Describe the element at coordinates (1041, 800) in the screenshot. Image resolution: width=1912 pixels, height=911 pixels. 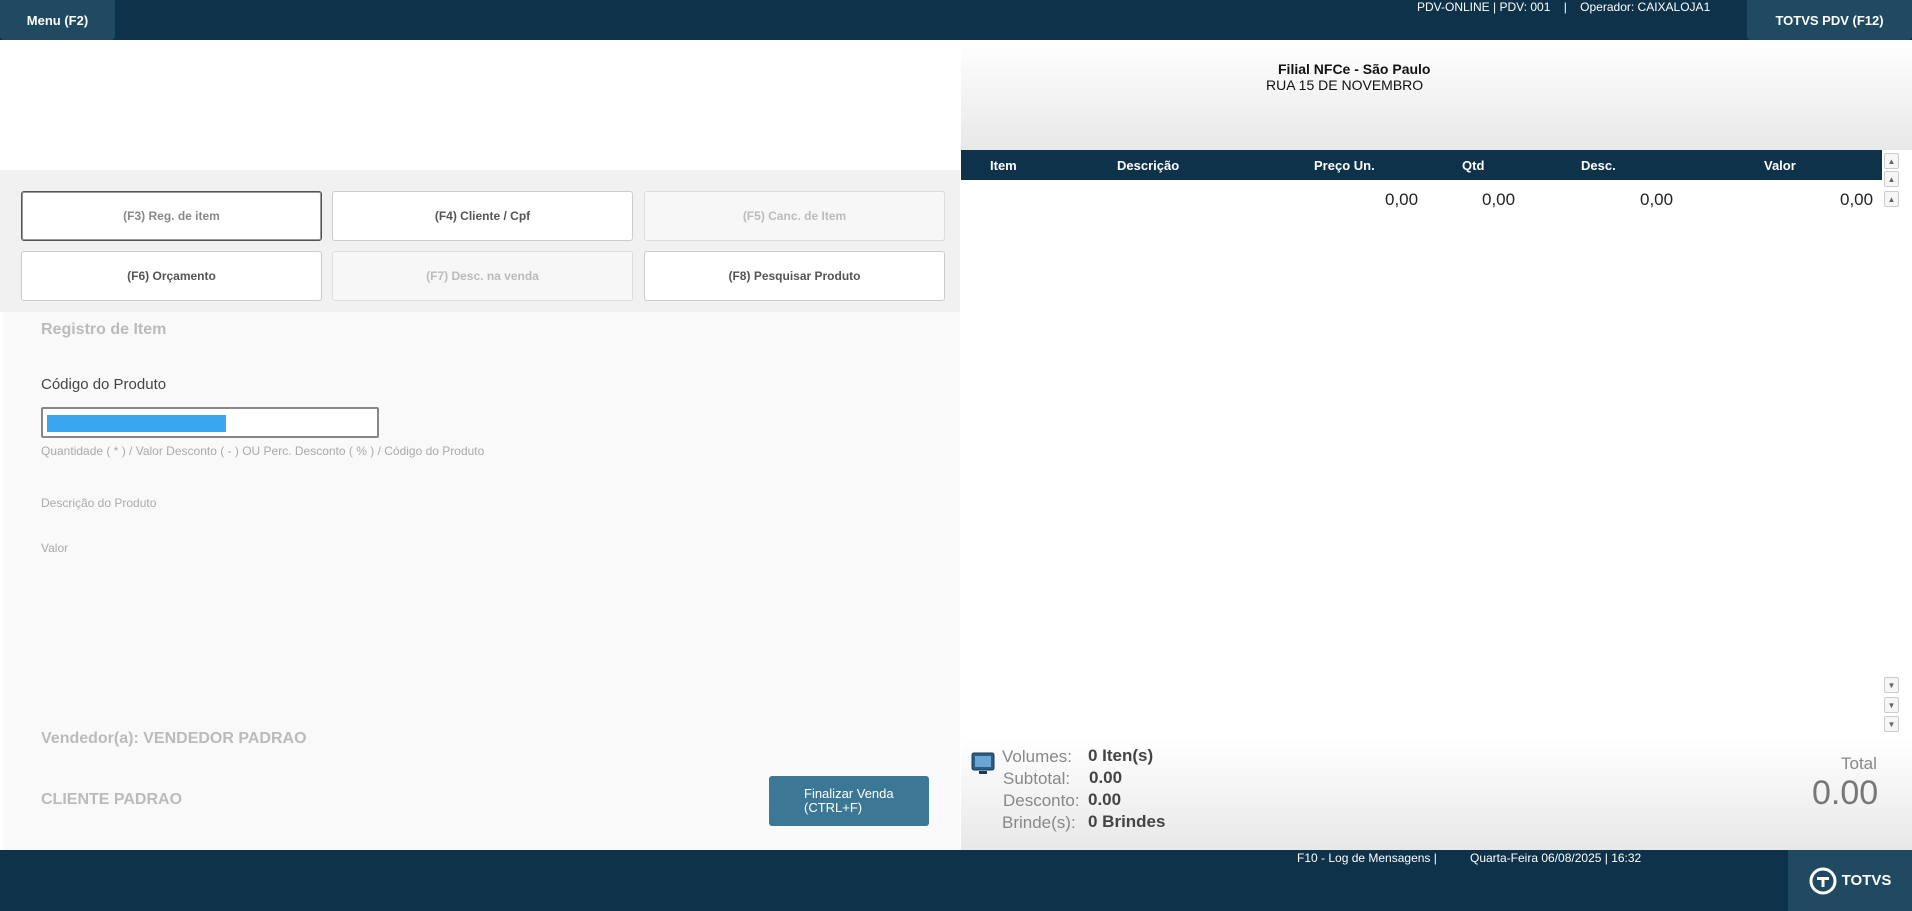
I see `discount-label: Desconto:` at that location.